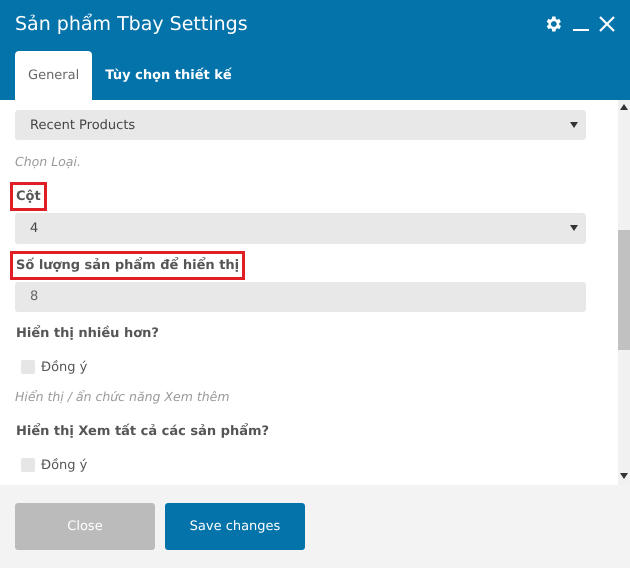 The width and height of the screenshot is (630, 574). What do you see at coordinates (48, 162) in the screenshot?
I see `hint-text: Chọn Loại.` at bounding box center [48, 162].